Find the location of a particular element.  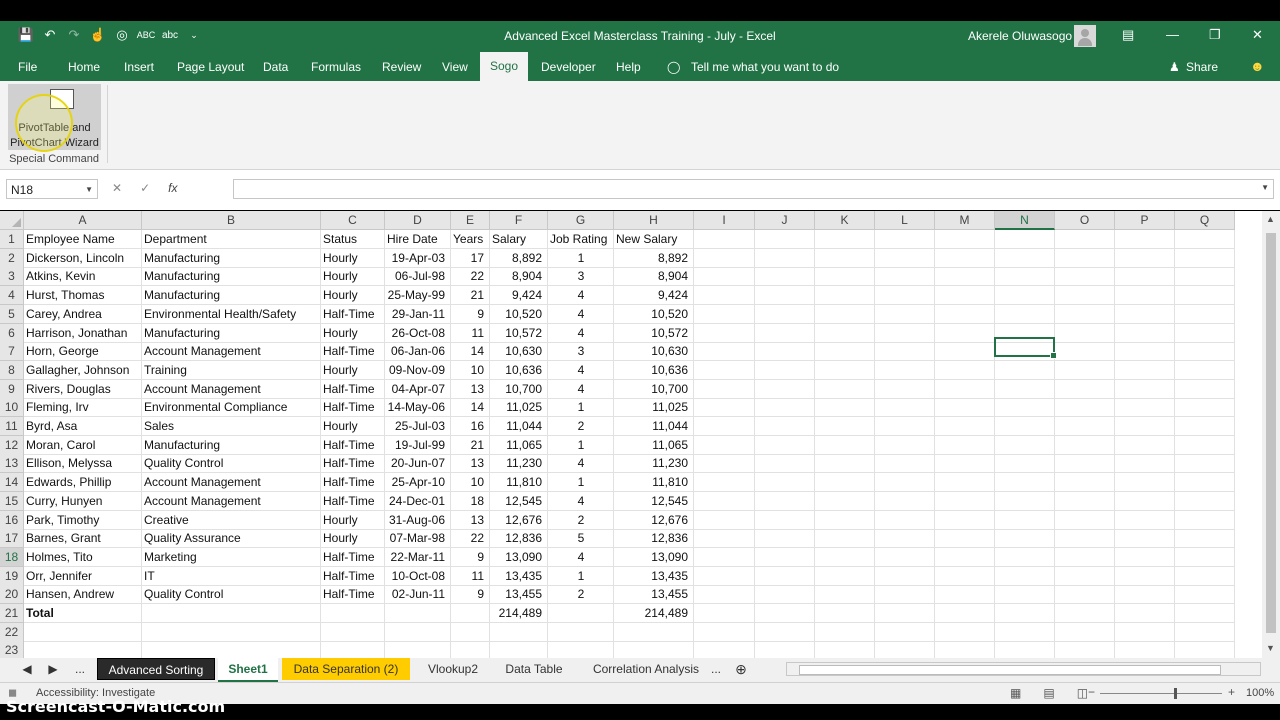

cell-l13 is located at coordinates (905, 464).